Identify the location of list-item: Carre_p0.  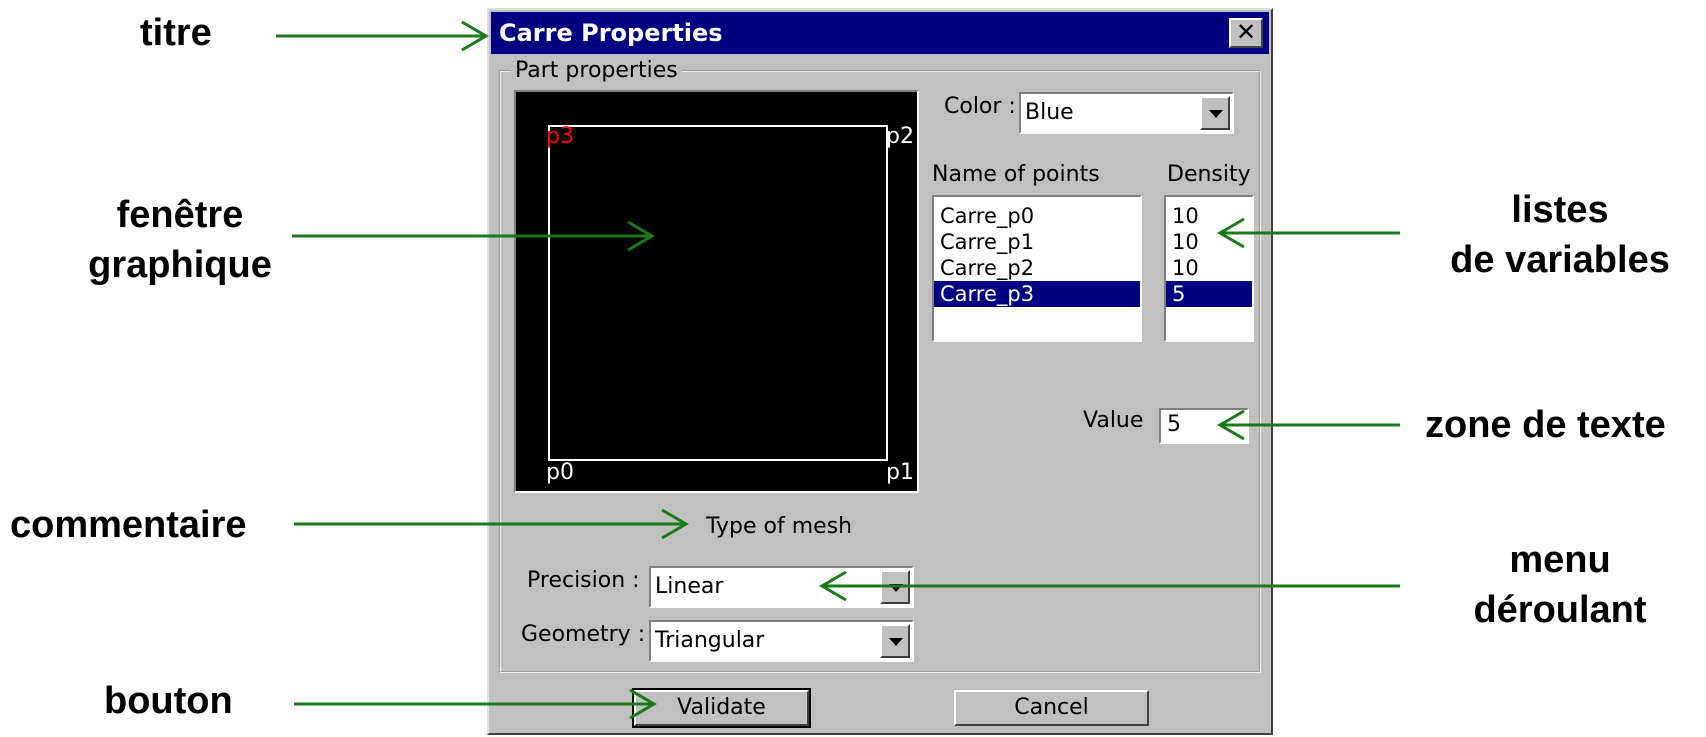
(1037, 216).